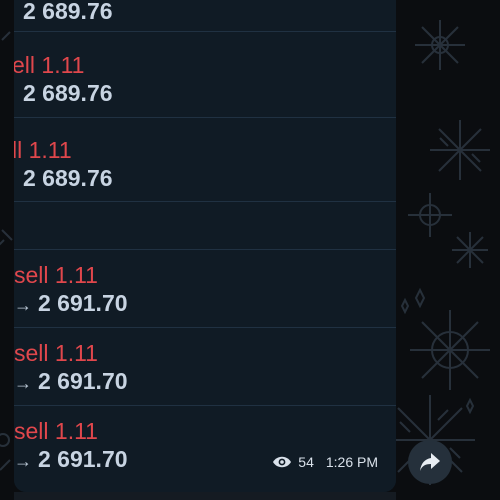 Image resolution: width=500 pixels, height=500 pixels. What do you see at coordinates (43, 150) in the screenshot?
I see `sell-text: ll 1.11` at bounding box center [43, 150].